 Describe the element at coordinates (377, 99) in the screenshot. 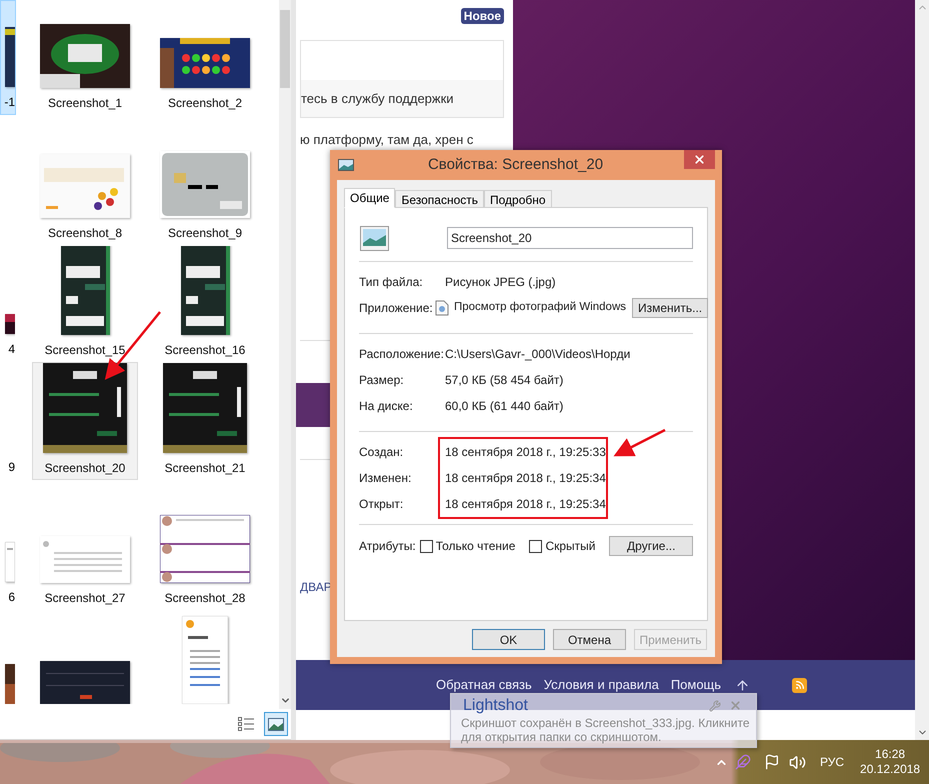

I see `support-text: тесь в службу поддержки` at that location.